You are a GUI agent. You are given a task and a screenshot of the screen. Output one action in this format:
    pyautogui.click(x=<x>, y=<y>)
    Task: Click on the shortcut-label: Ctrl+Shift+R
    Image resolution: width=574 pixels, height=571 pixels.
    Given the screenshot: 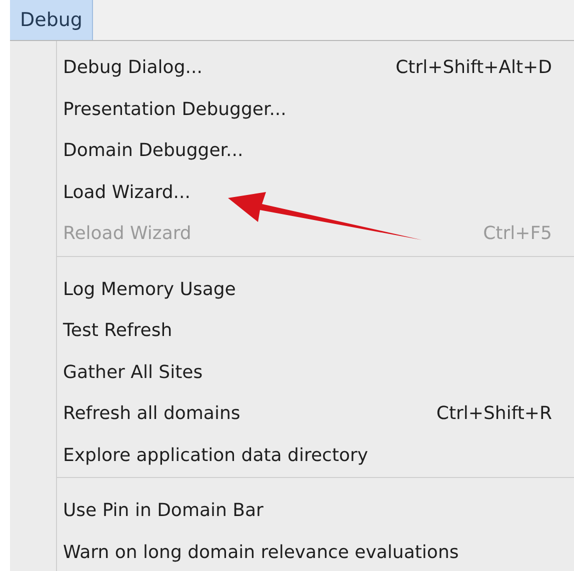 What is the action you would take?
    pyautogui.click(x=494, y=414)
    